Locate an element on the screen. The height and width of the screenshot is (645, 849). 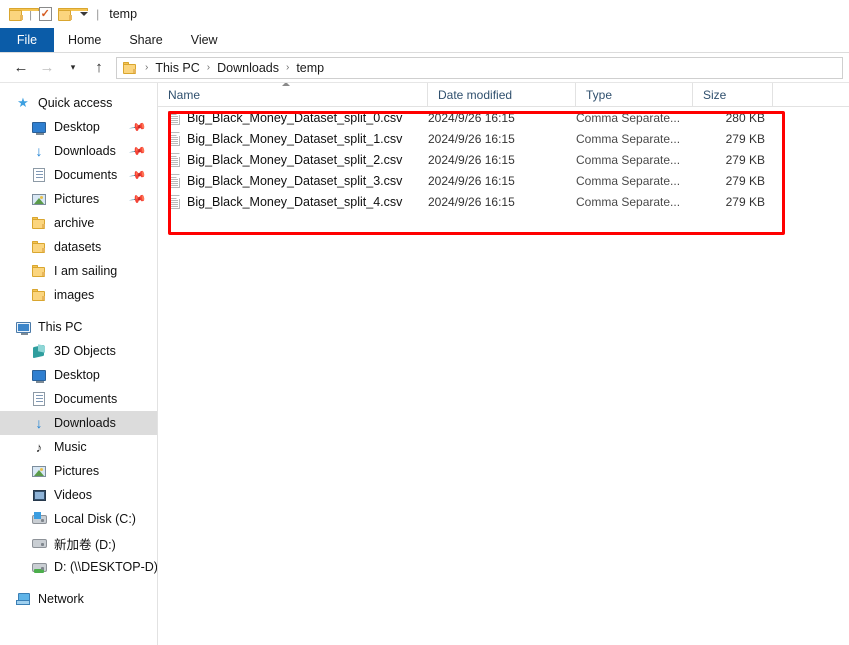
column-header-label: Size is located at coordinates (715, 94).